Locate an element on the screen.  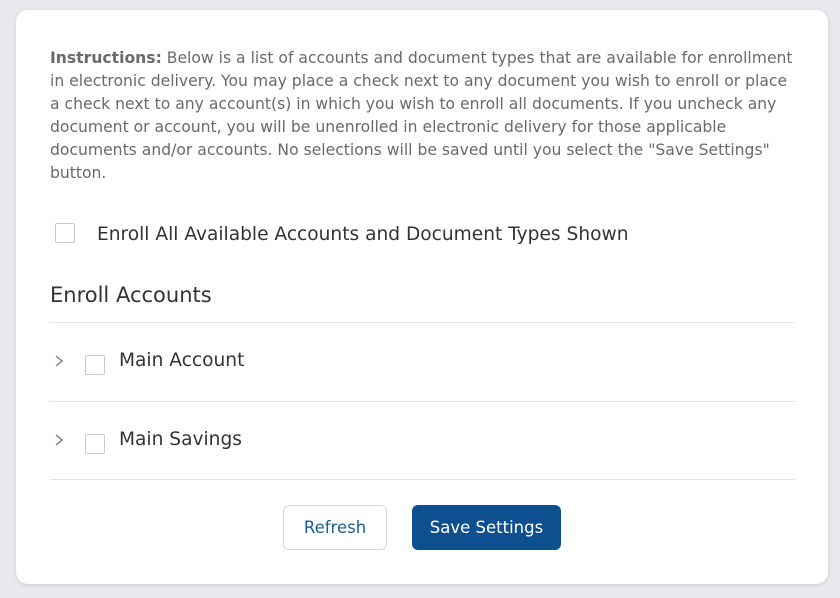
instructions-label: Instructions: is located at coordinates (106, 58).